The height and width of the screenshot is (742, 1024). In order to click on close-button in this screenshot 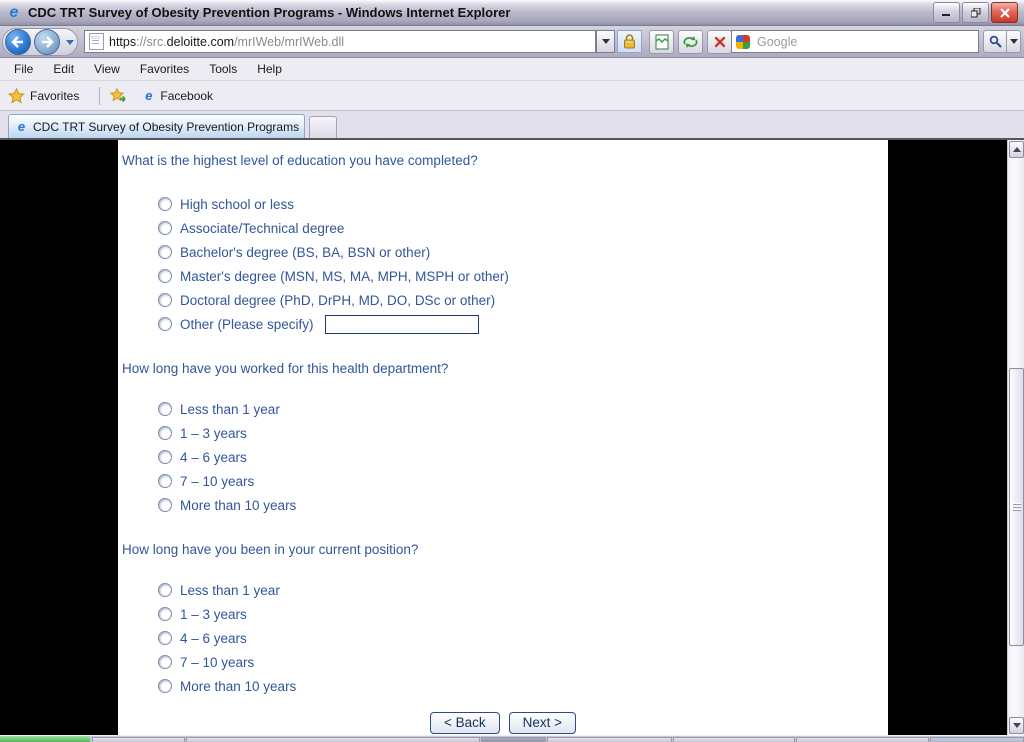, I will do `click(1004, 12)`.